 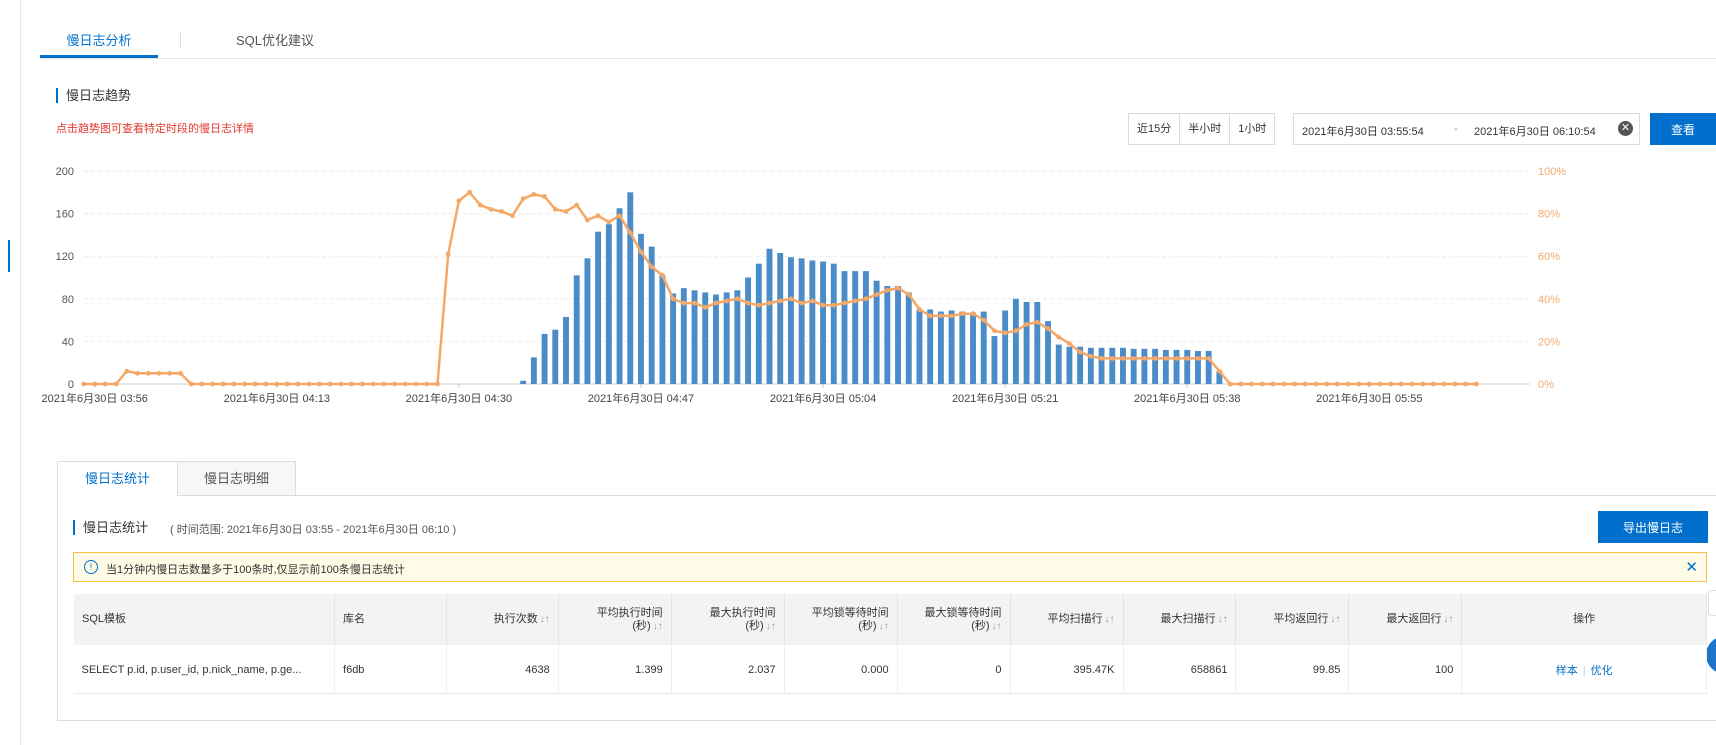 What do you see at coordinates (1683, 129) in the screenshot?
I see `query-button: 查看` at bounding box center [1683, 129].